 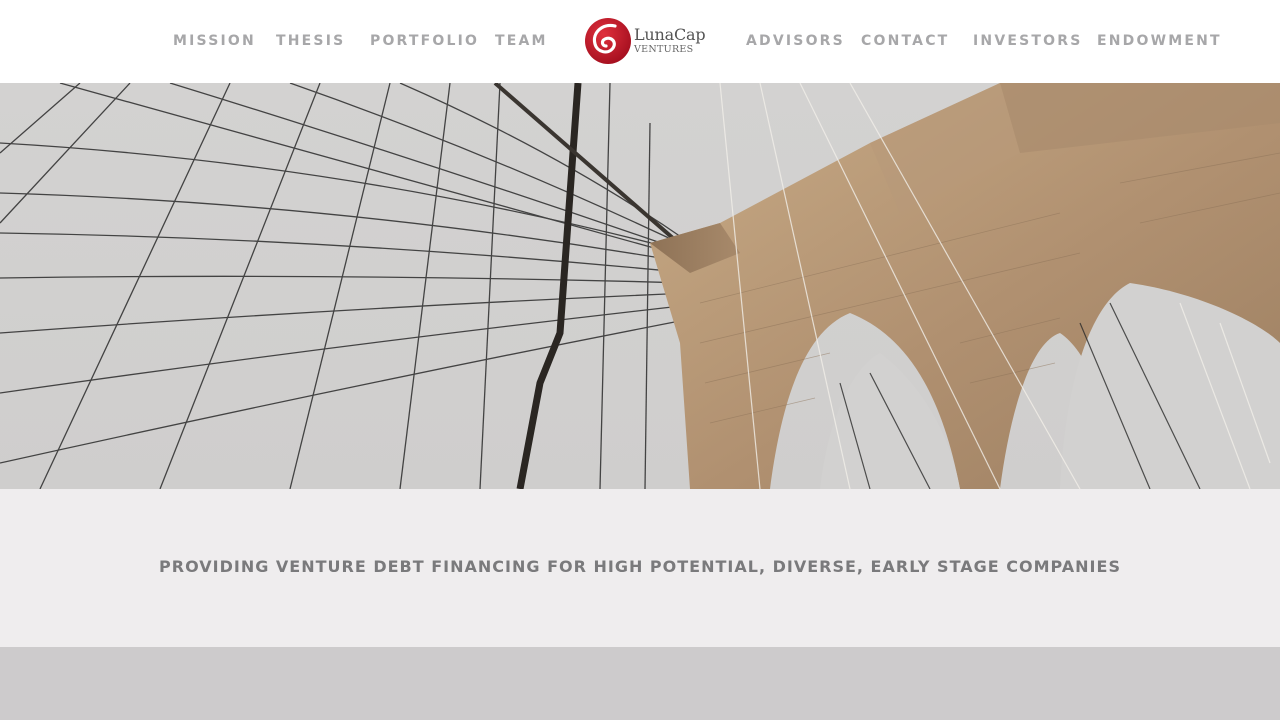 What do you see at coordinates (640, 683) in the screenshot?
I see `next-section` at bounding box center [640, 683].